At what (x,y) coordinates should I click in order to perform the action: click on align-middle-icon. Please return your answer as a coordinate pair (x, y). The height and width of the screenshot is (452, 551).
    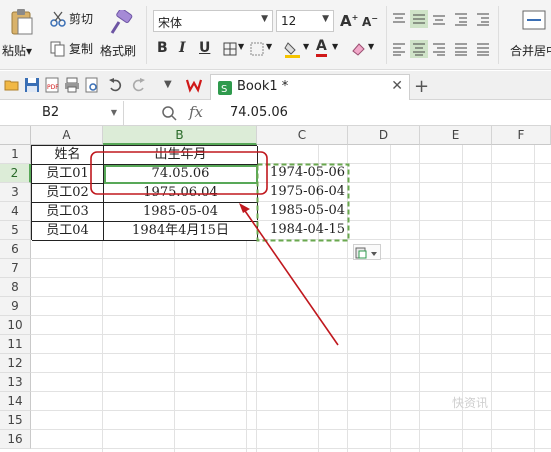
    Looking at the image, I should click on (419, 19).